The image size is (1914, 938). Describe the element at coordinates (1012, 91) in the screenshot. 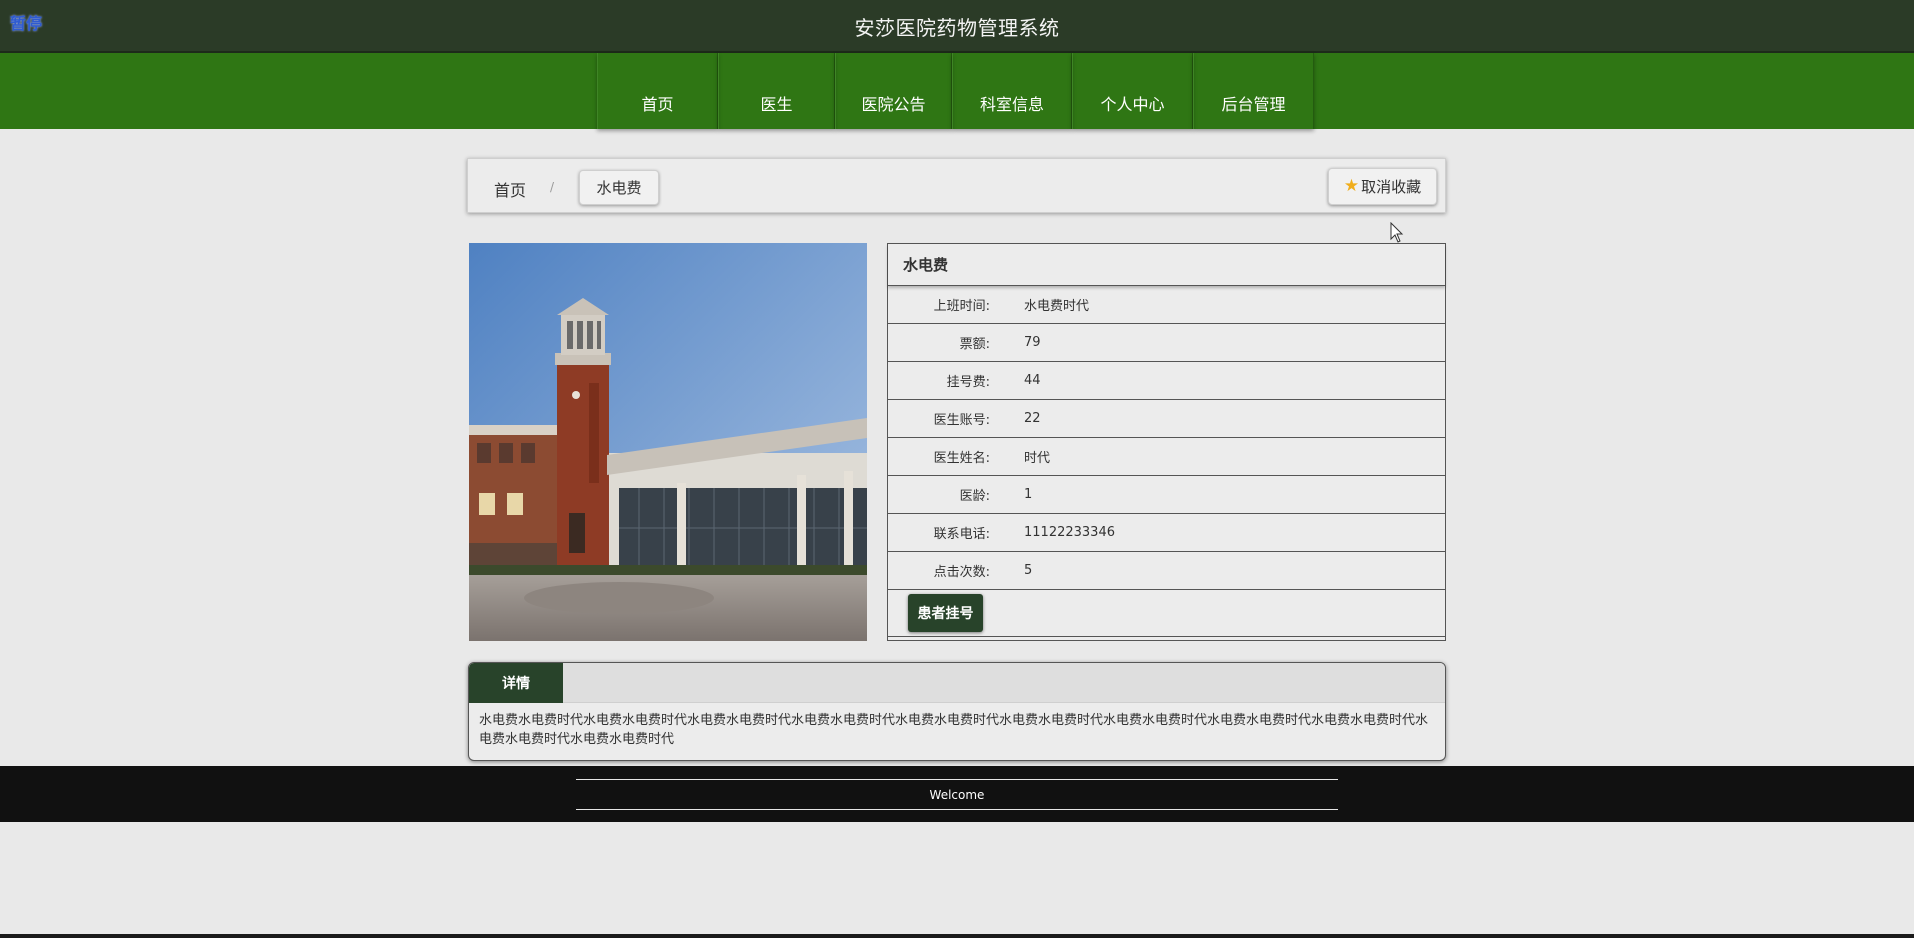

I see `nav-item-departments: 科室信息` at that location.